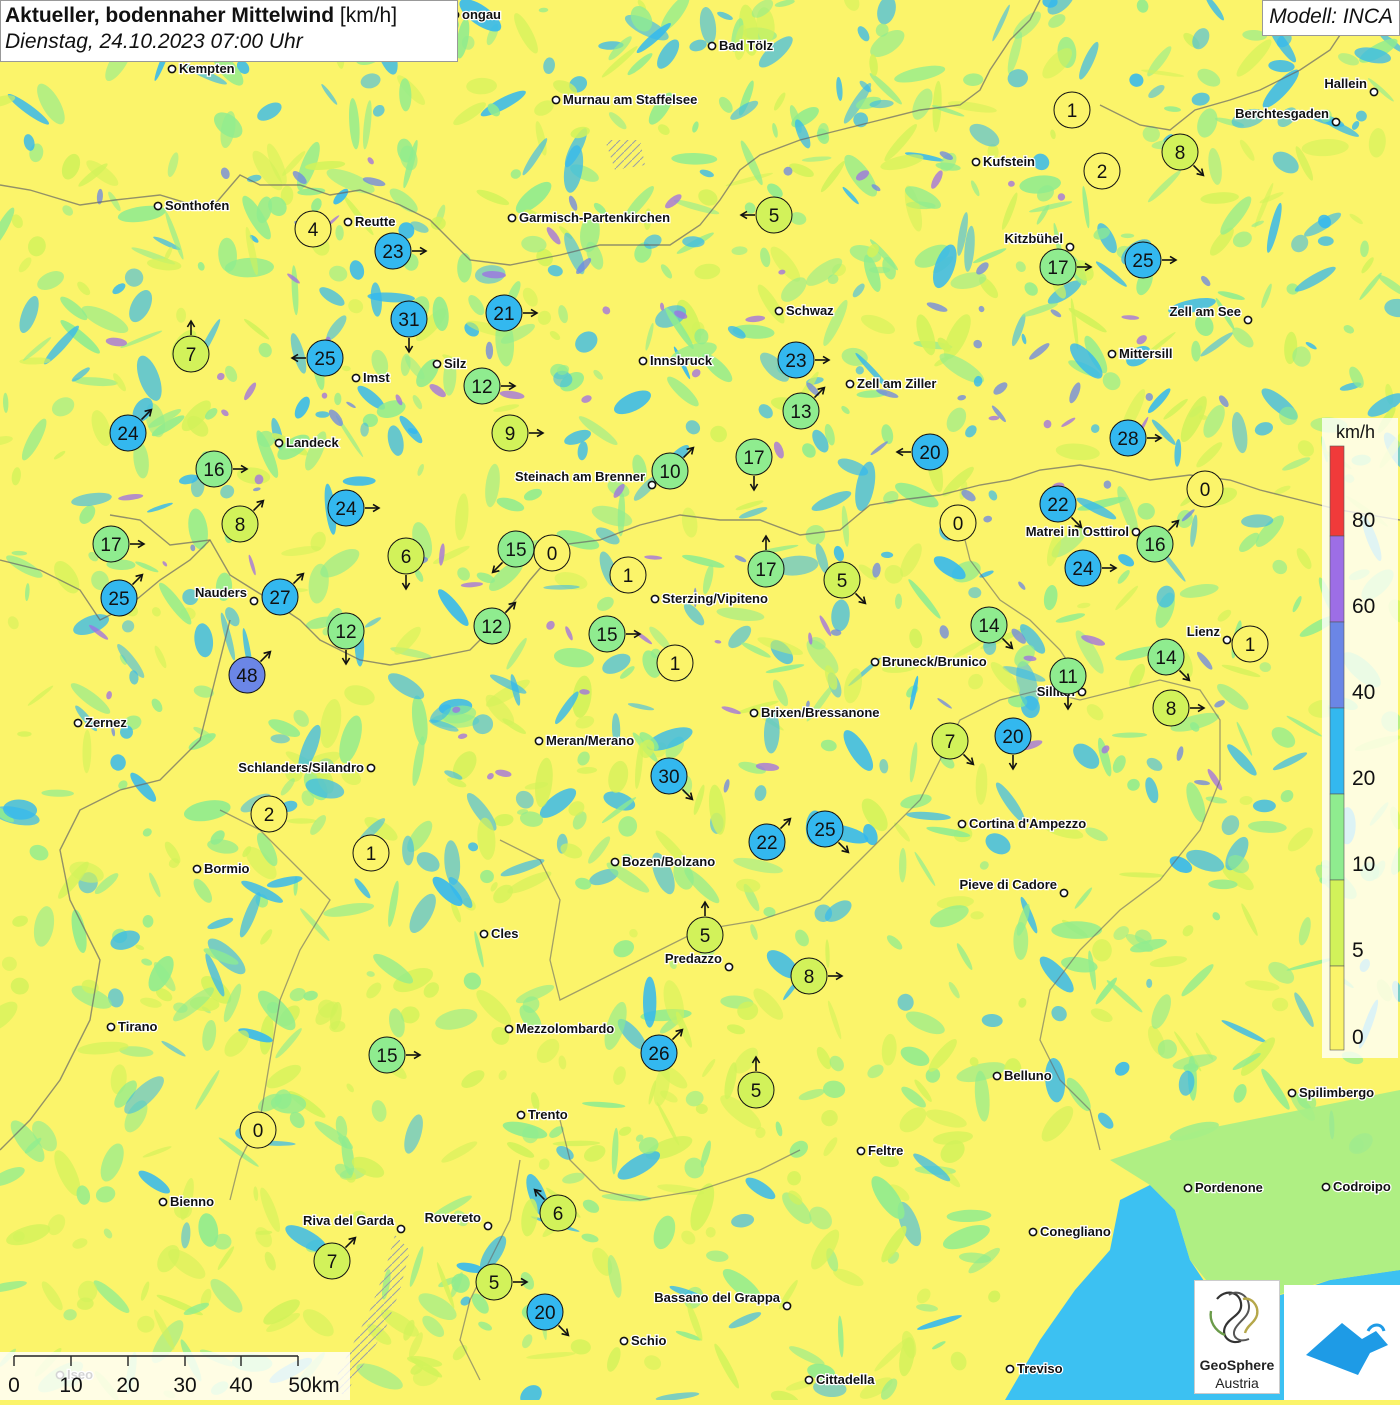  I want to click on city-mezzolombardo: Mezzolombardo, so click(560, 1028).